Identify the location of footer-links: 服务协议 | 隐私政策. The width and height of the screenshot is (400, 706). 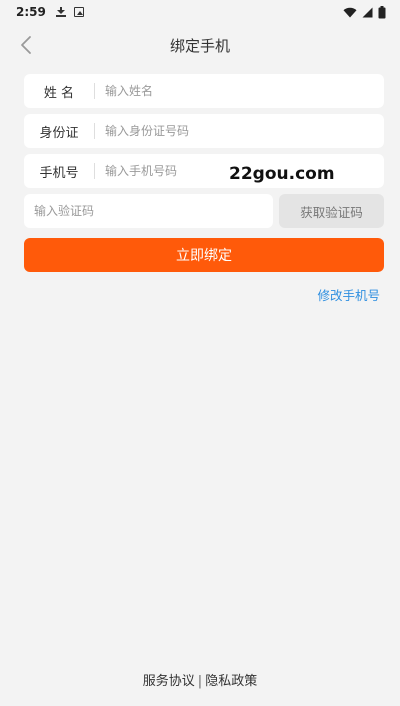
(200, 679).